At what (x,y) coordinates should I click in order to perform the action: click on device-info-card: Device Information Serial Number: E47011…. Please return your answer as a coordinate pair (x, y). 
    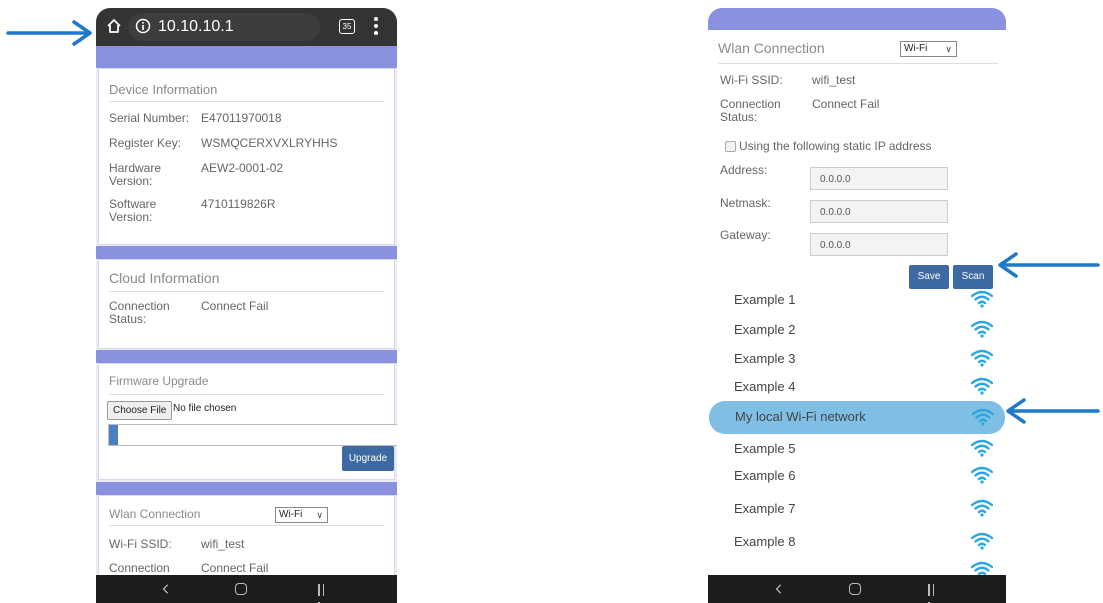
    Looking at the image, I should click on (246, 156).